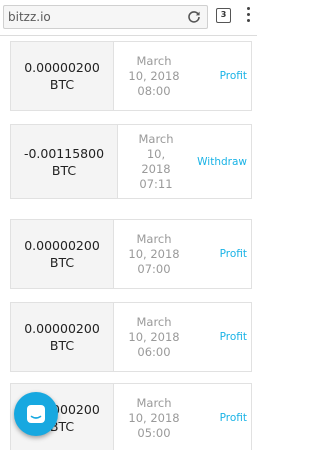 This screenshot has height=450, width=320. Describe the element at coordinates (156, 161) in the screenshot. I see `transaction-date: March 10, 2018 07:11` at that location.